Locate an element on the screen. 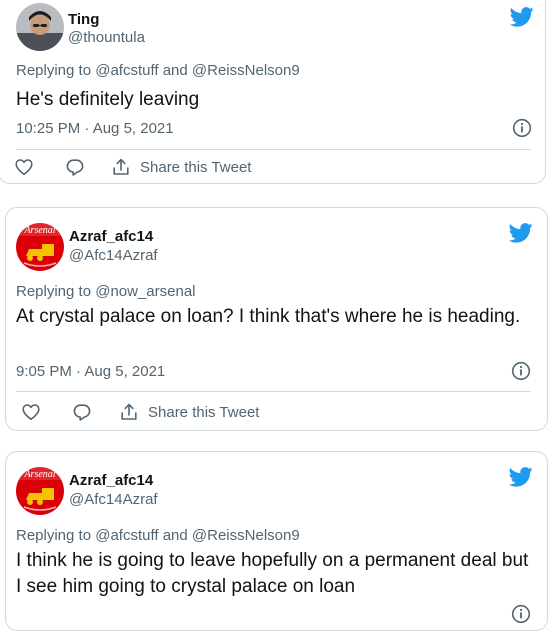 This screenshot has height=631, width=551. avatar is located at coordinates (40, 27).